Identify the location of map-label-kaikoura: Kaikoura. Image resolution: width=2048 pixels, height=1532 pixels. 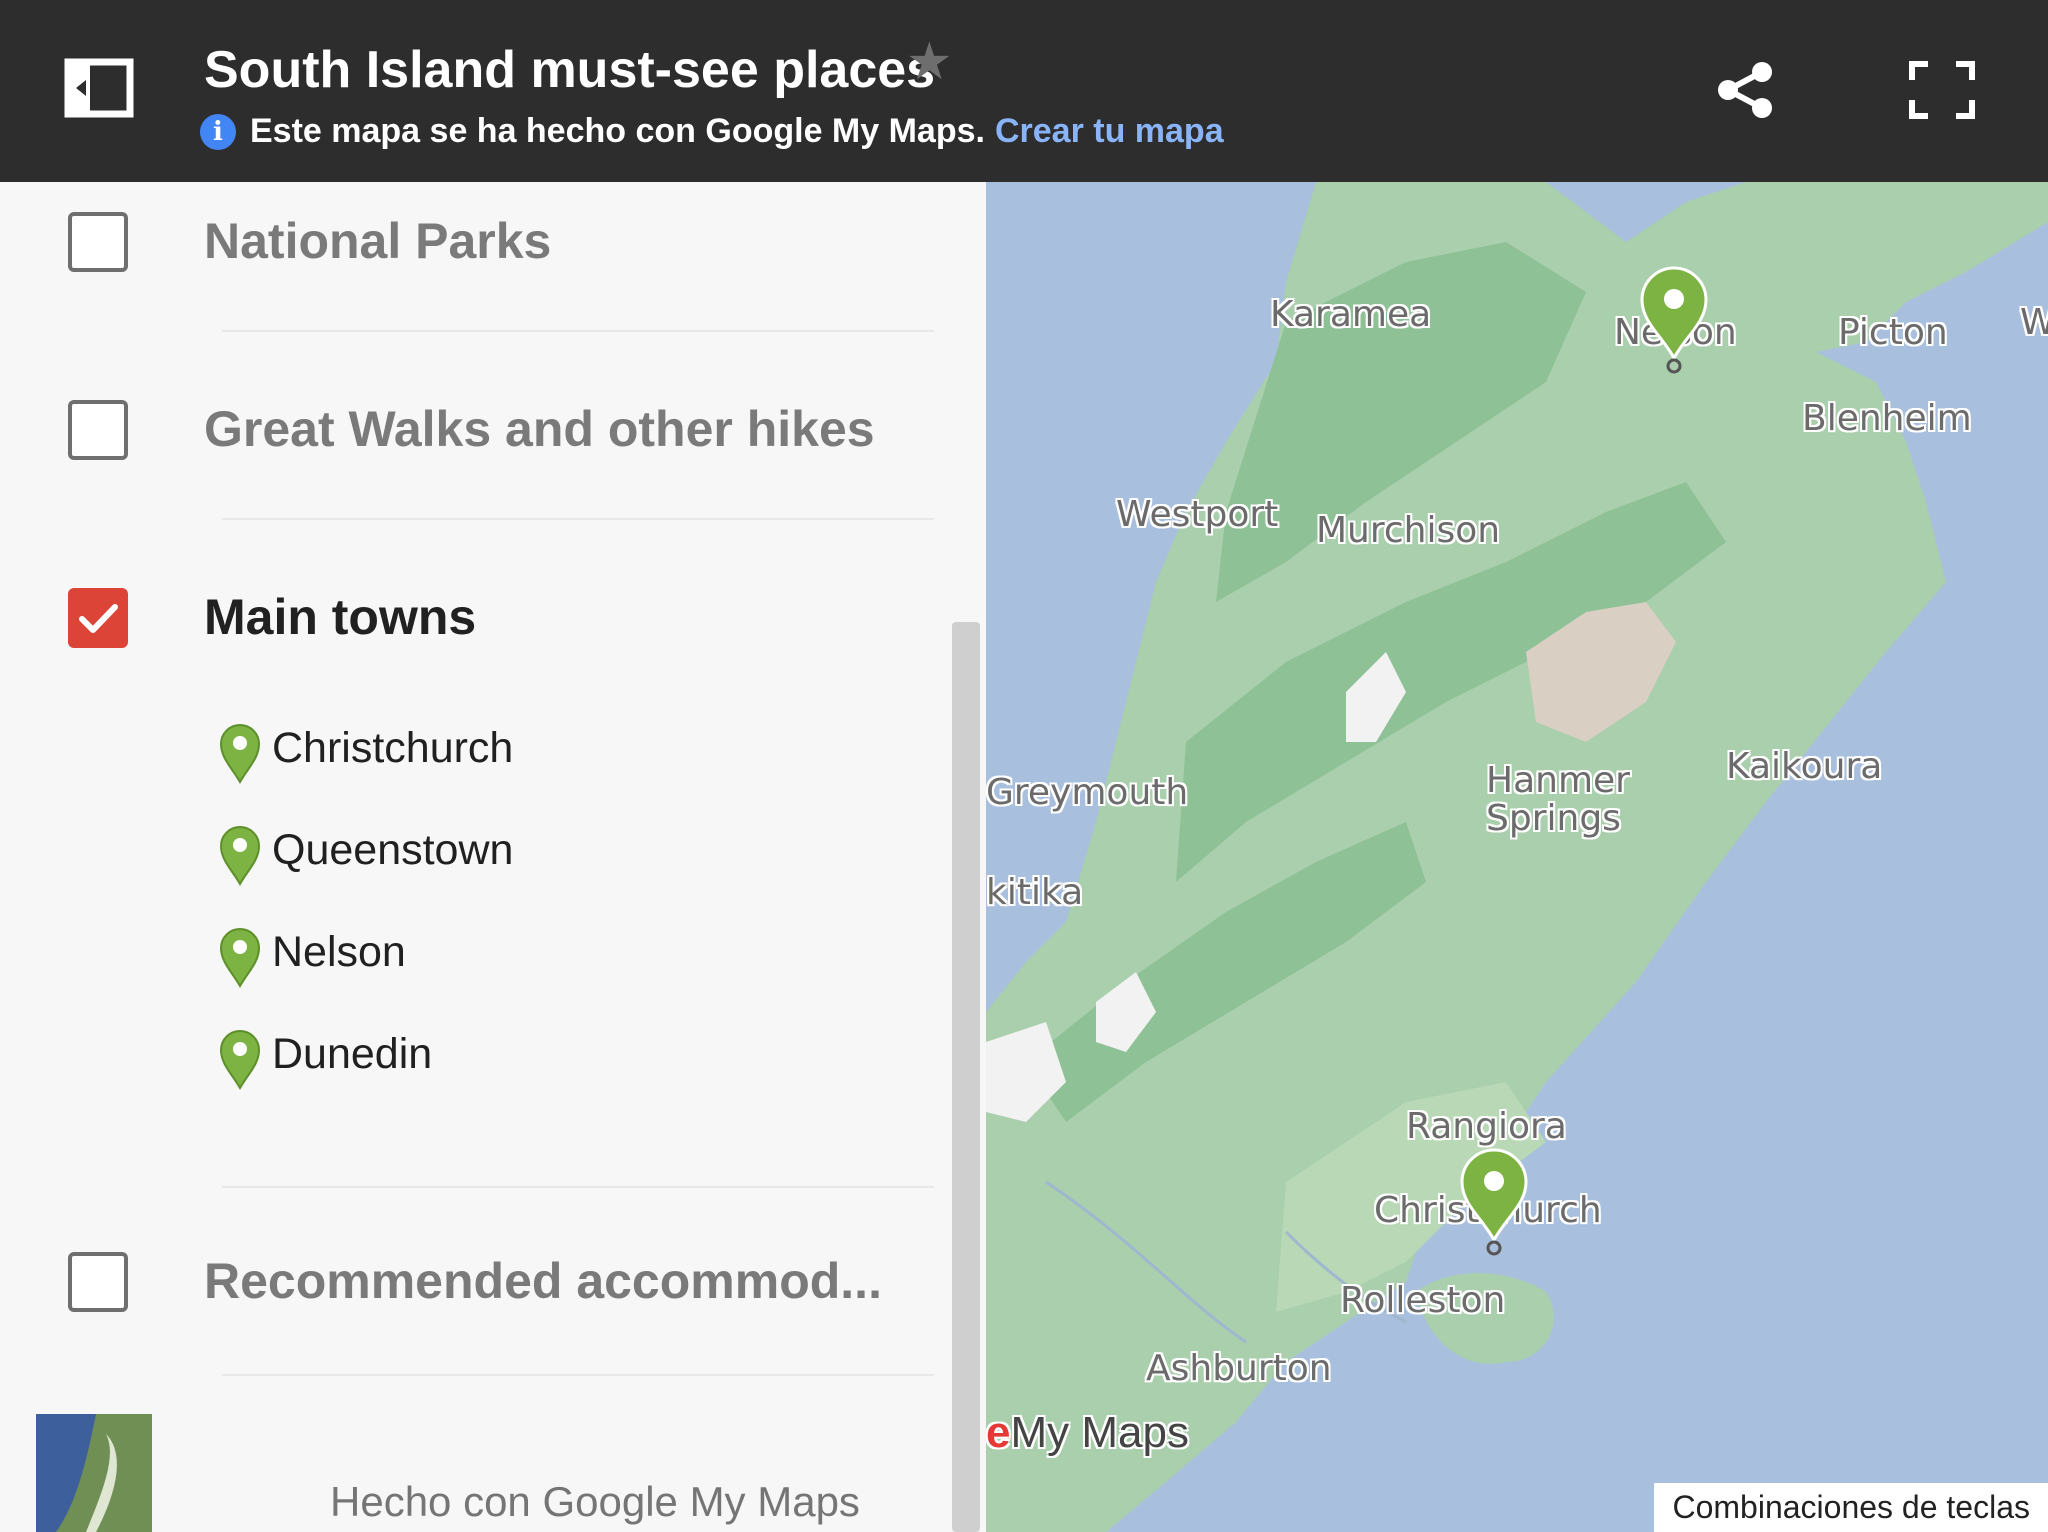
(1804, 766).